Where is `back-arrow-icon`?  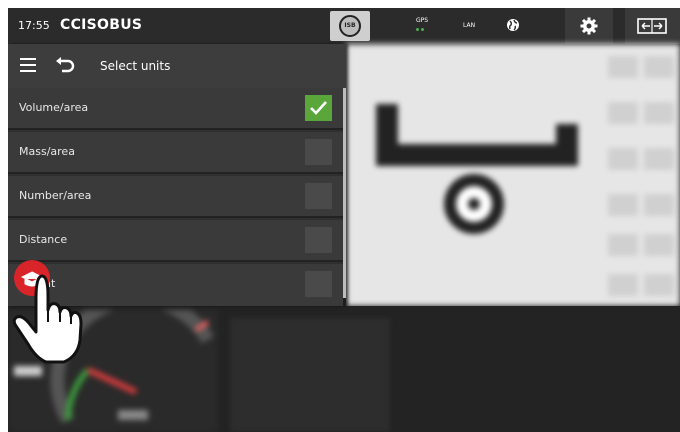
back-arrow-icon is located at coordinates (65, 65).